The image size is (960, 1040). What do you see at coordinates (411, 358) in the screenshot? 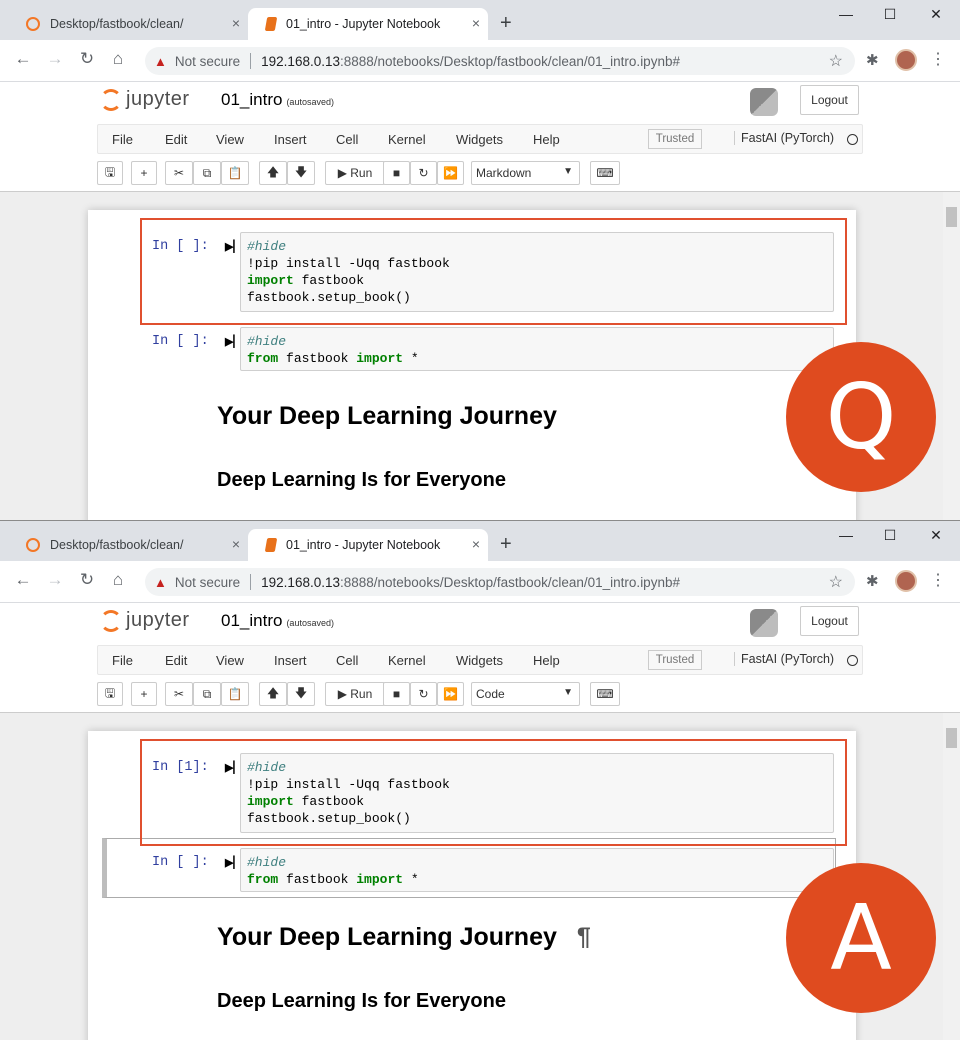
I see `code-text: *` at bounding box center [411, 358].